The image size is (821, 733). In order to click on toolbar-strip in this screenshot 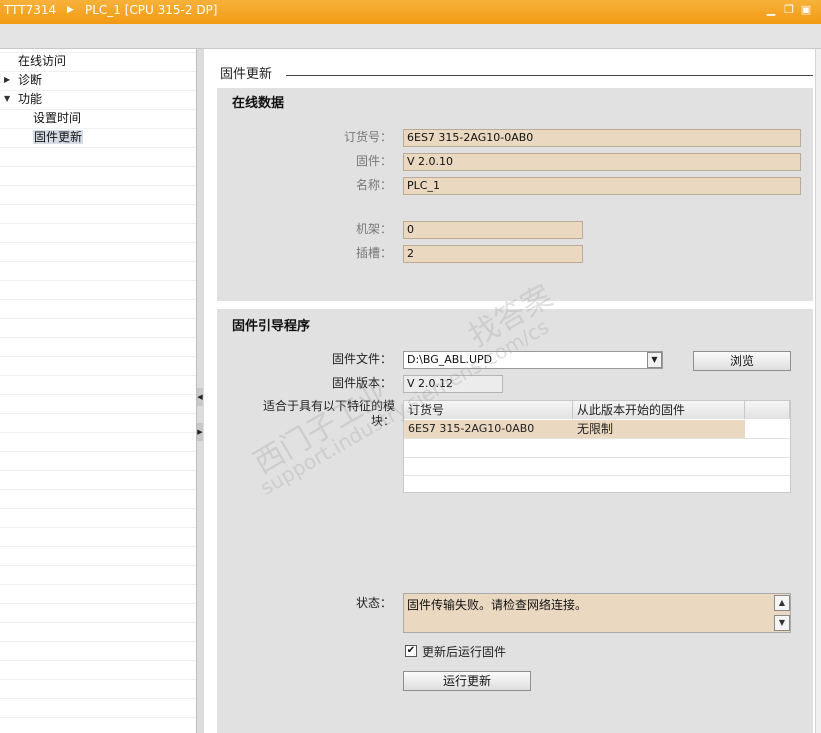, I will do `click(410, 36)`.